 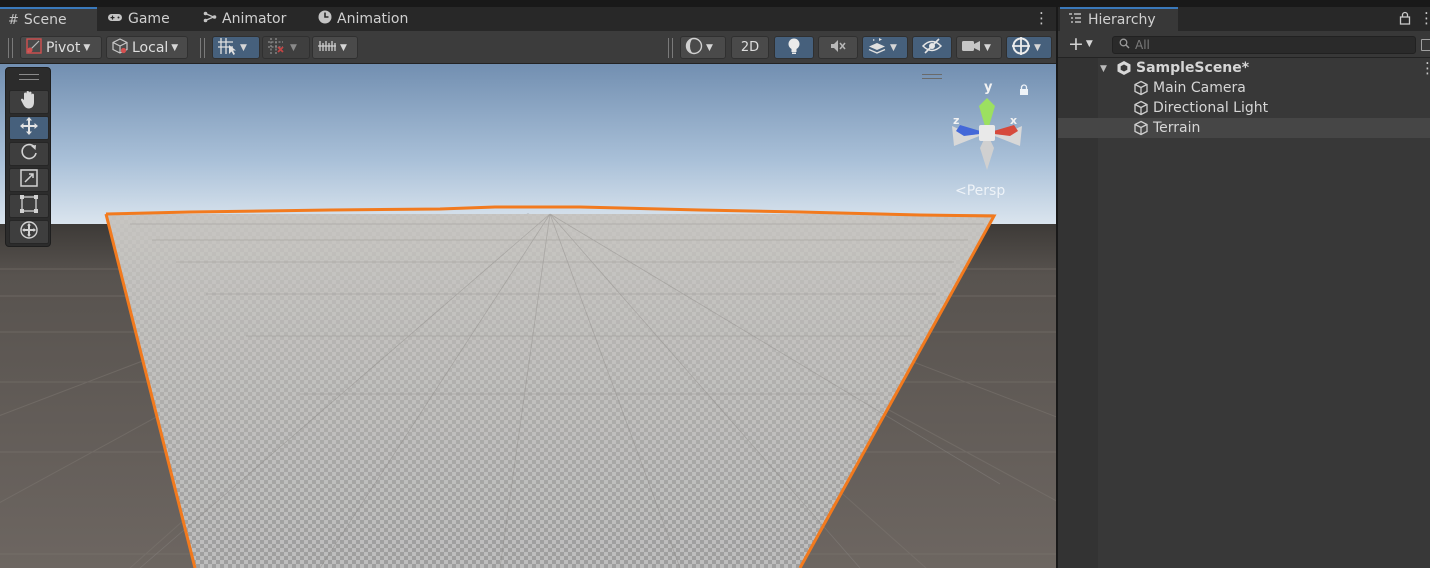 What do you see at coordinates (1124, 45) in the screenshot?
I see `search-icon` at bounding box center [1124, 45].